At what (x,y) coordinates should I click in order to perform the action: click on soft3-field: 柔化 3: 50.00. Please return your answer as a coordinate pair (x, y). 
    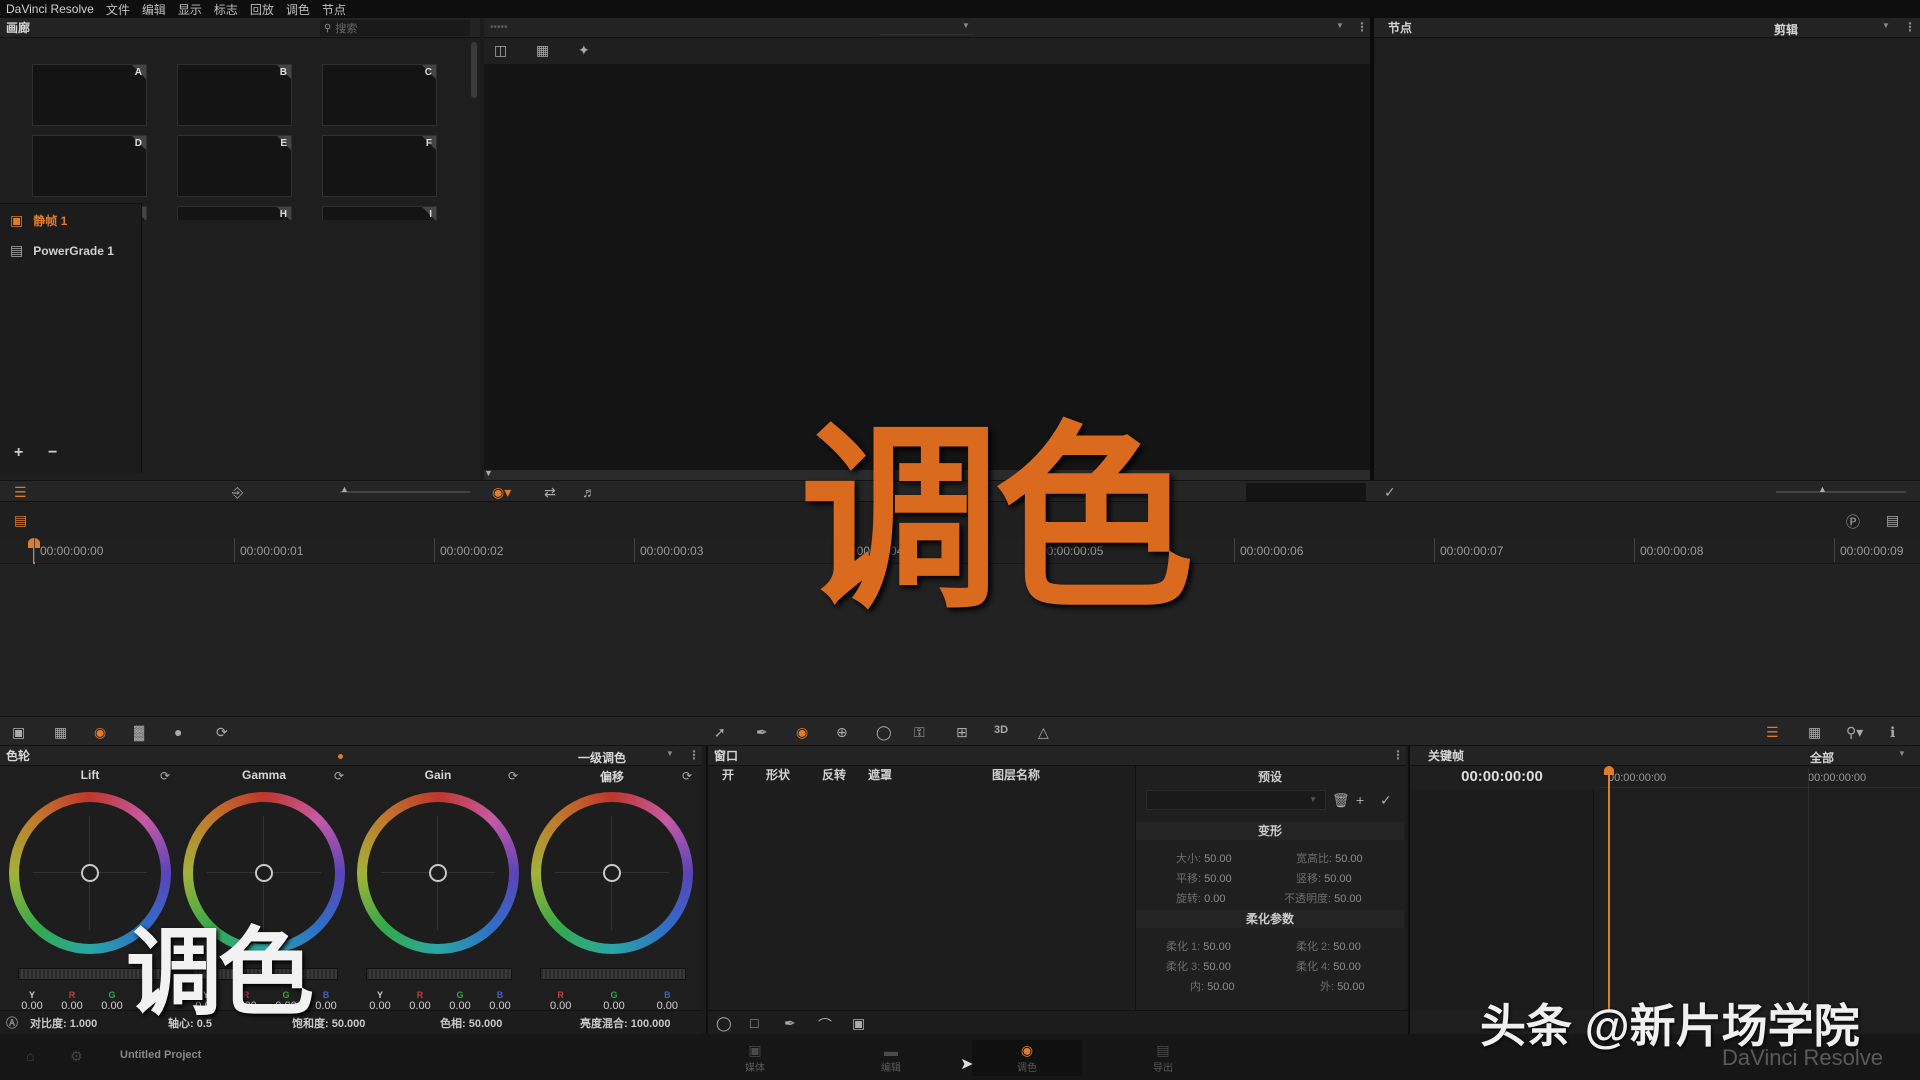
    Looking at the image, I should click on (1198, 966).